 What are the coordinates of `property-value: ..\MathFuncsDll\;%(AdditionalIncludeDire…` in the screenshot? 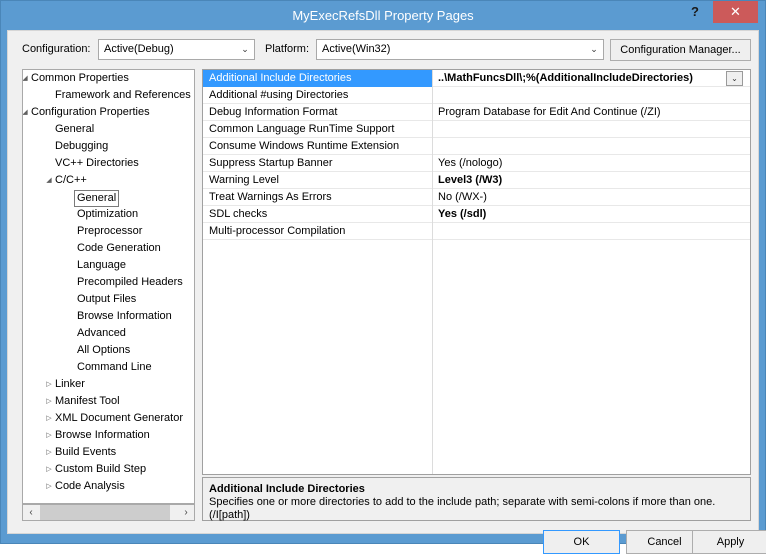 It's located at (591, 78).